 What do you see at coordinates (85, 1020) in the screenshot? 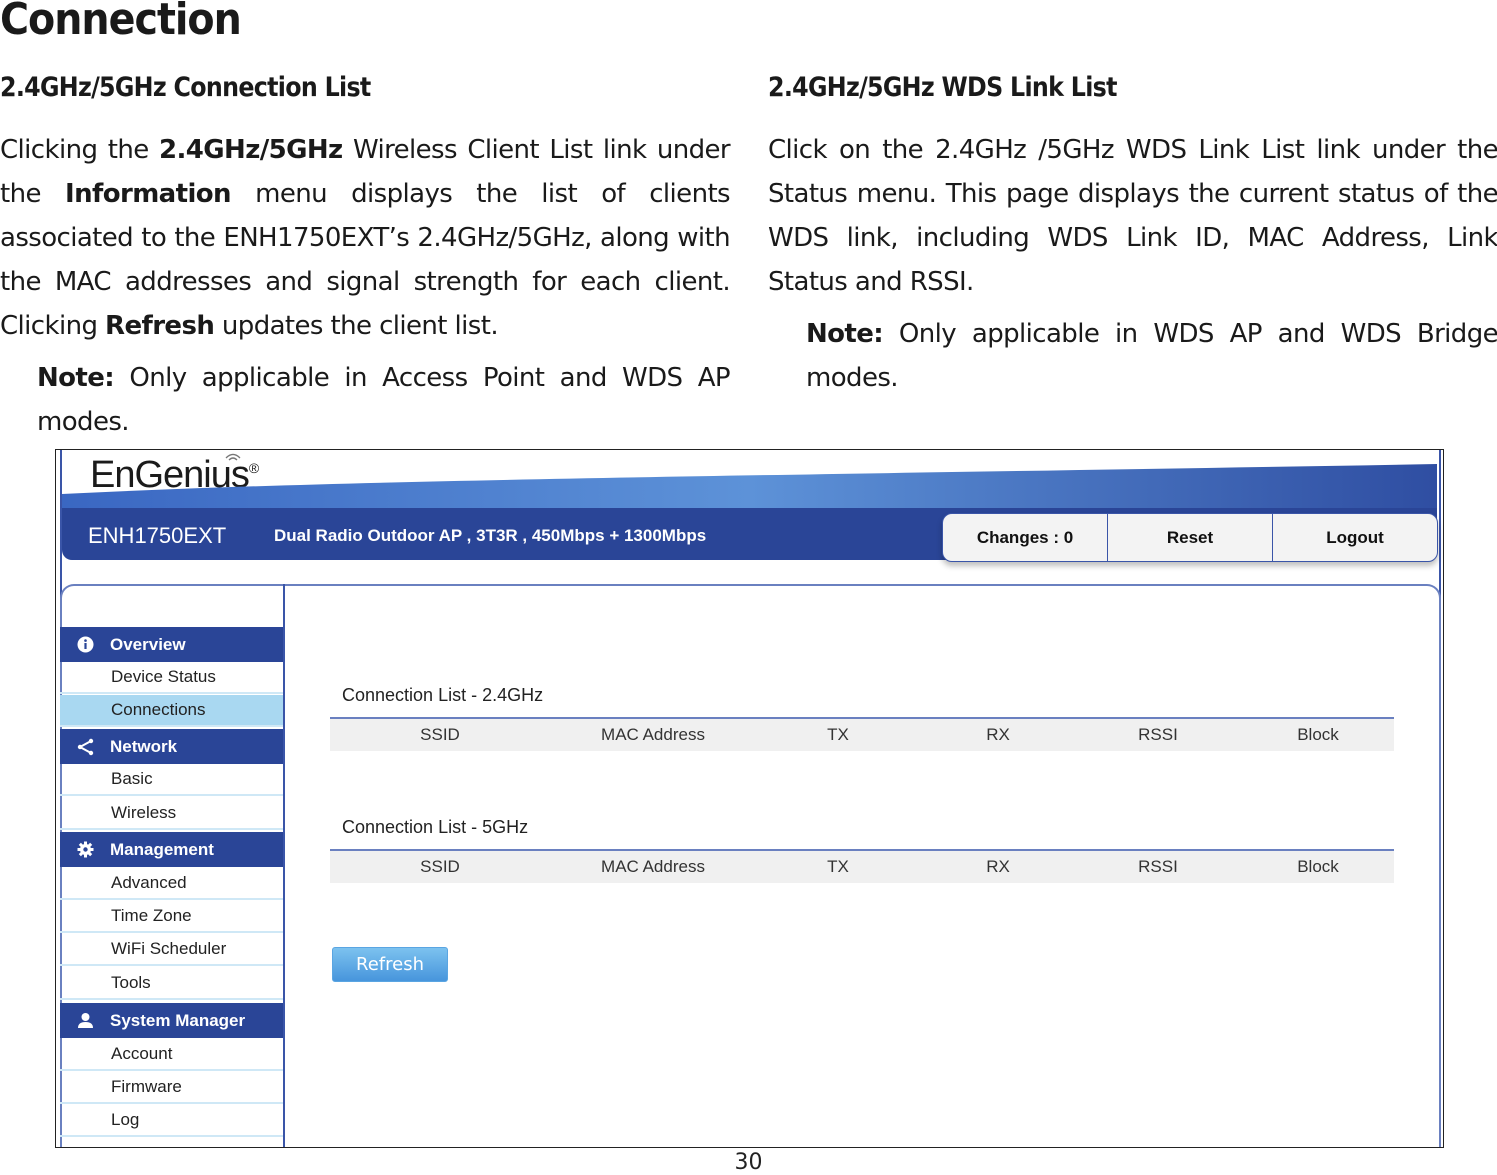
I see `user-icon` at bounding box center [85, 1020].